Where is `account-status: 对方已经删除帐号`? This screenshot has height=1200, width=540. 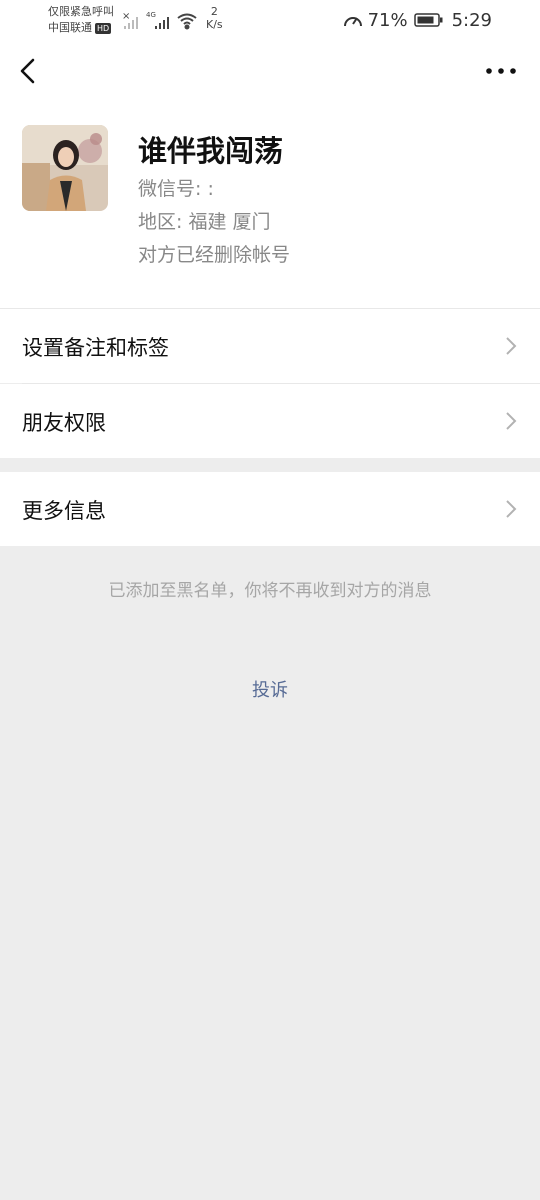 account-status: 对方已经删除帐号 is located at coordinates (214, 255).